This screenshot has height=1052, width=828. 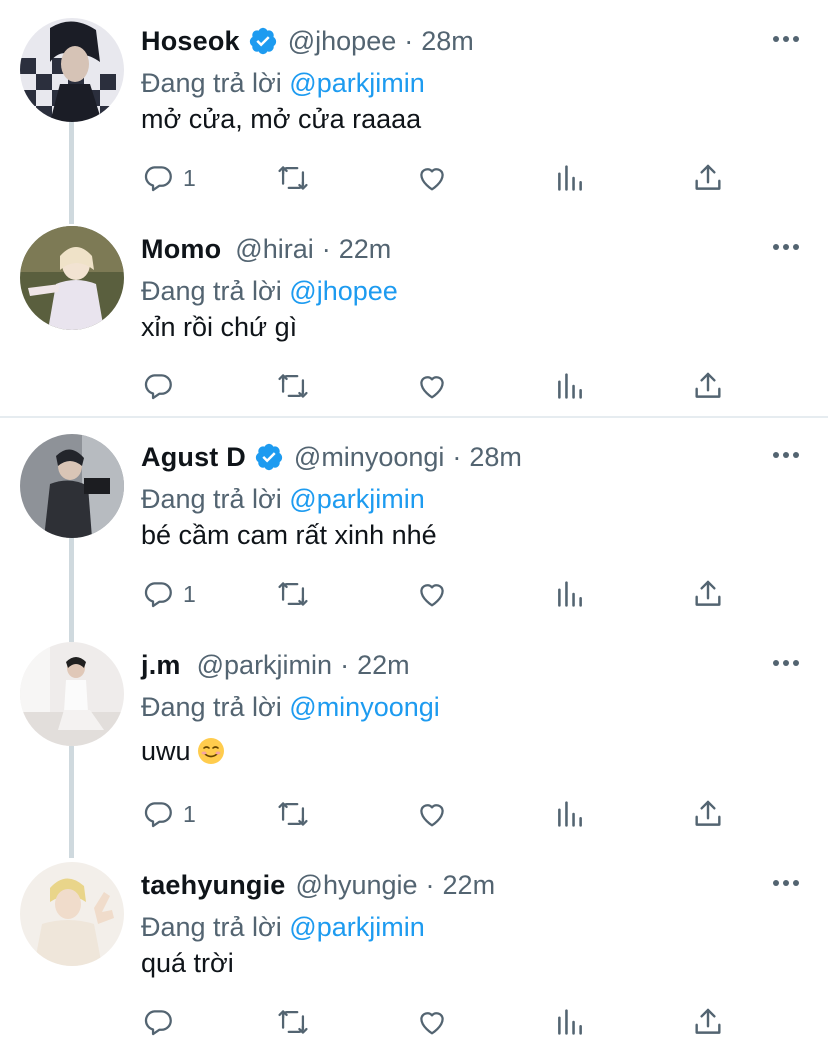 I want to click on display-name: Momo, so click(x=181, y=249).